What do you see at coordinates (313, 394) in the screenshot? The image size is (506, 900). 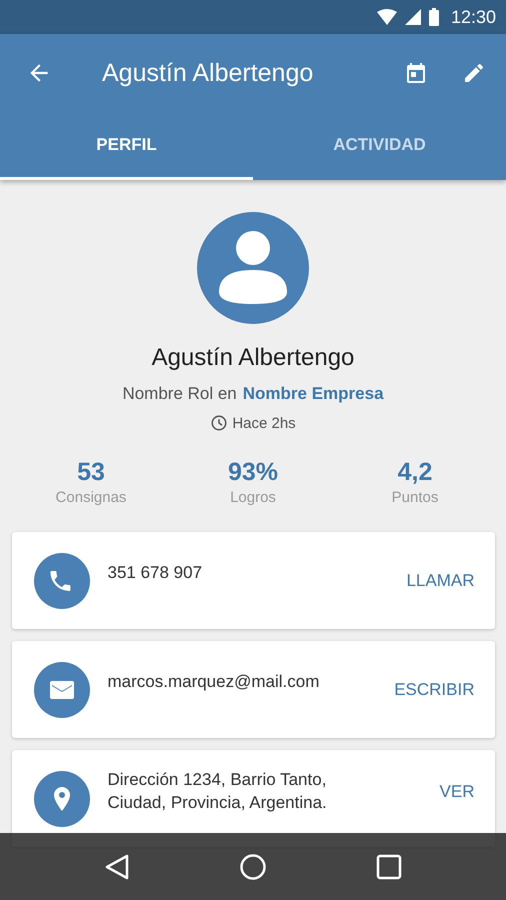 I see `company-link: Nombre Empresa` at bounding box center [313, 394].